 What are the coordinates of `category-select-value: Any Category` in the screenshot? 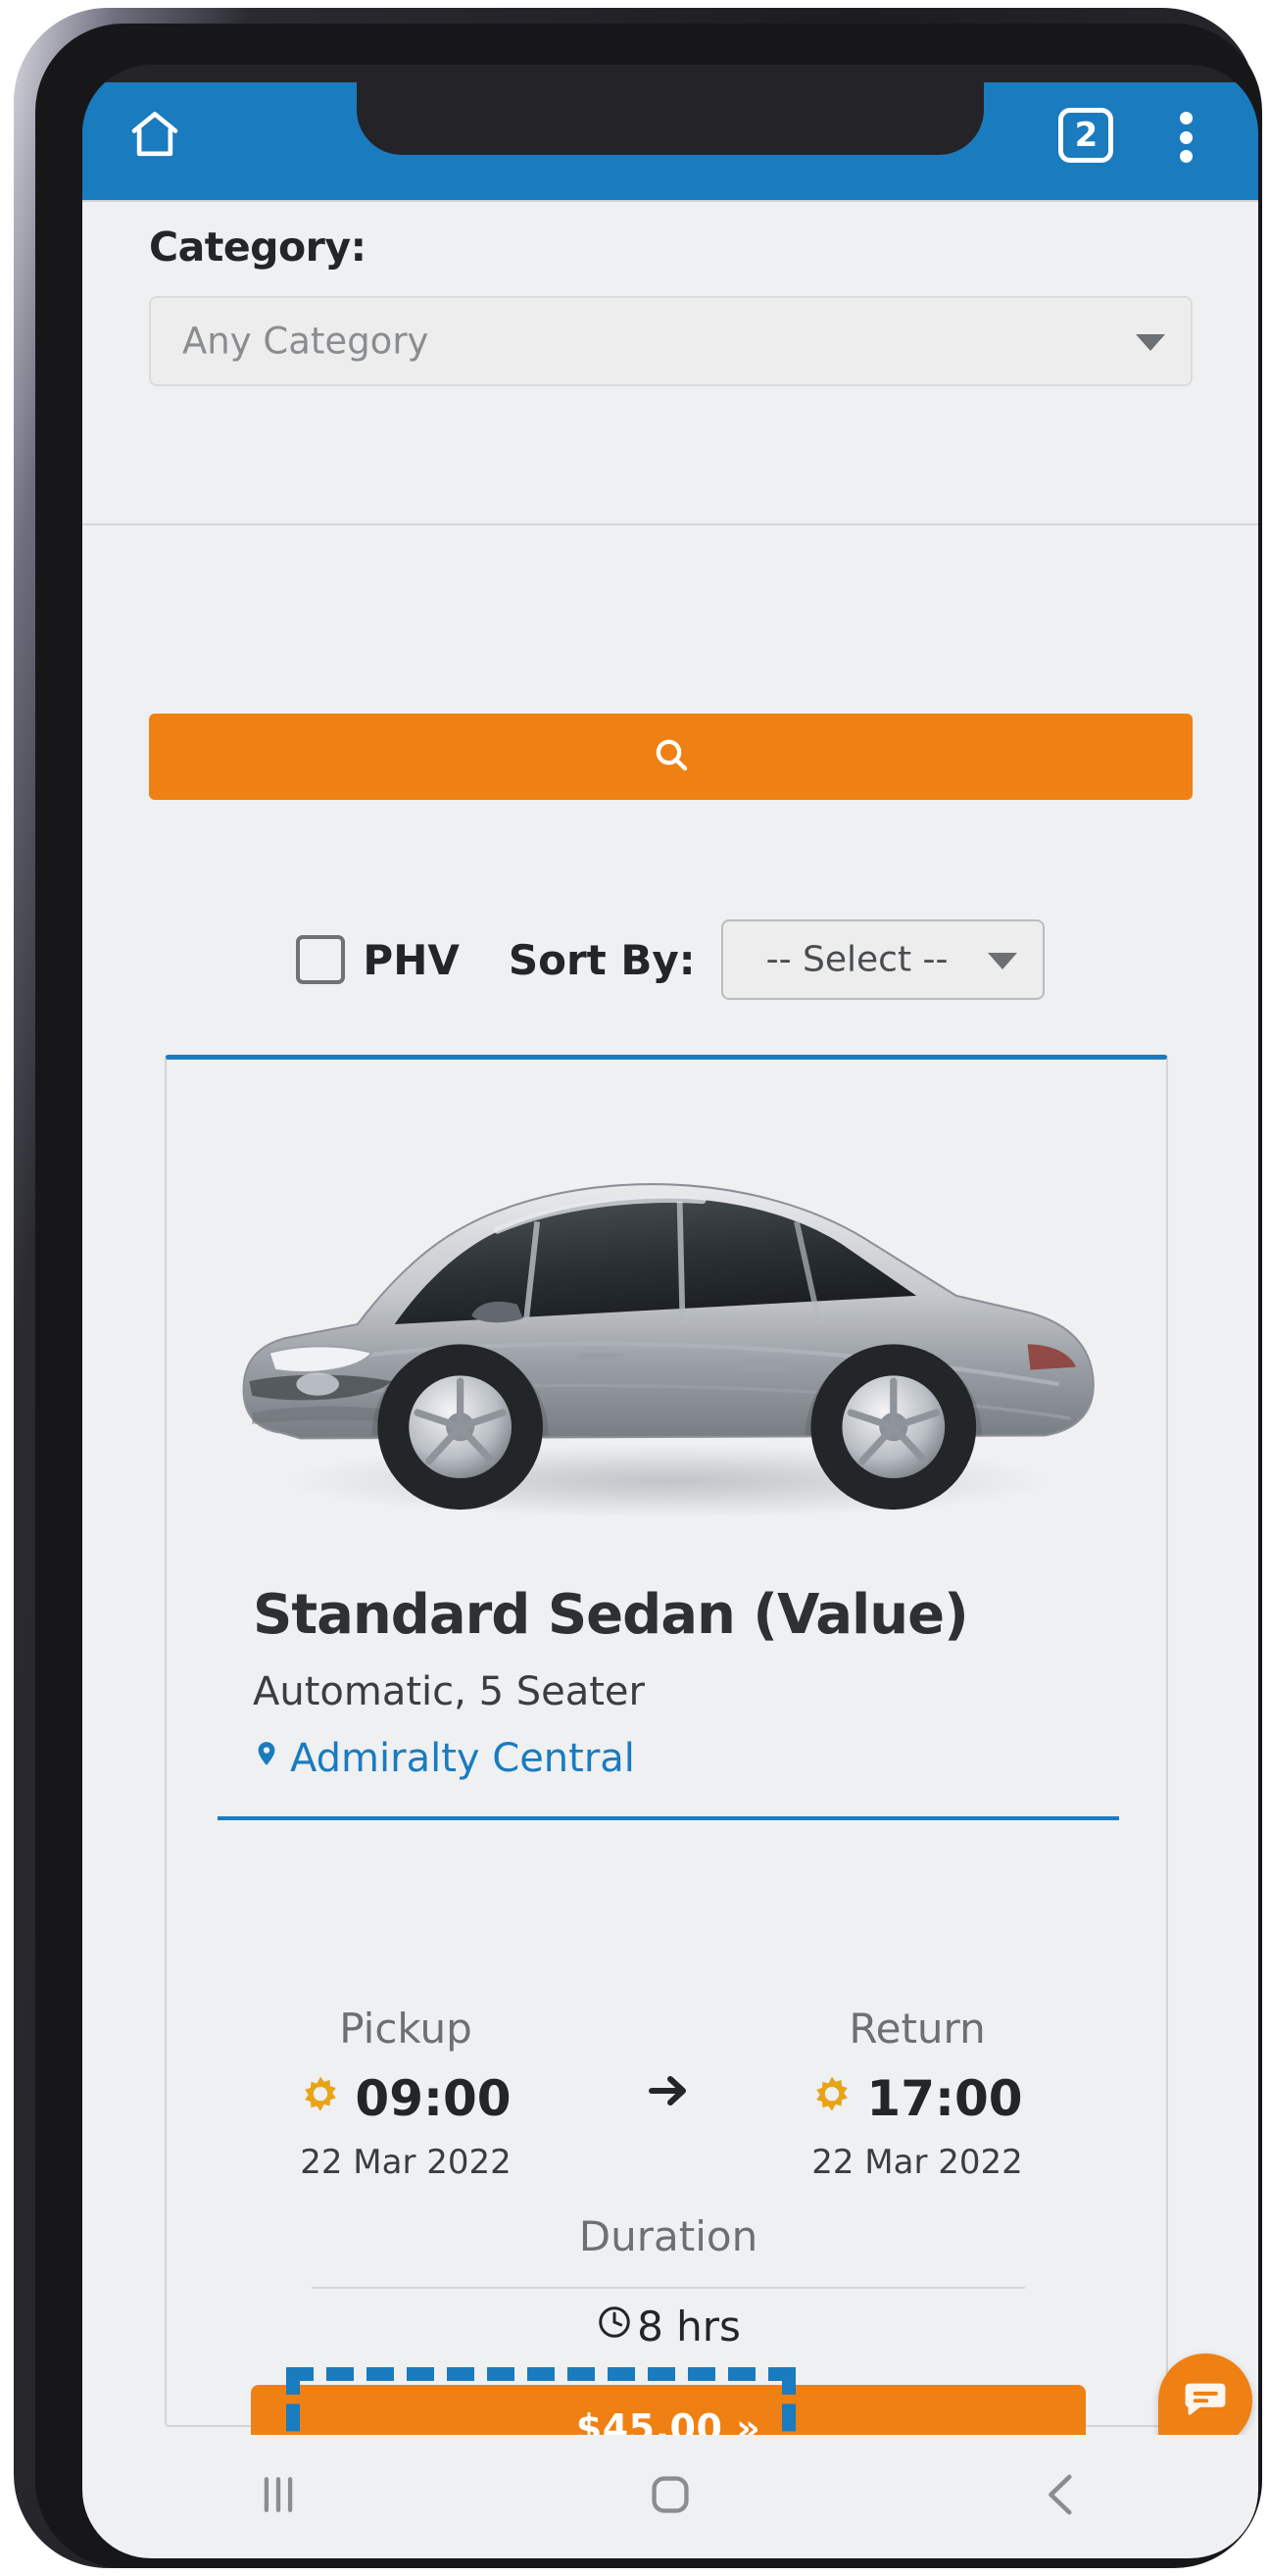 It's located at (305, 341).